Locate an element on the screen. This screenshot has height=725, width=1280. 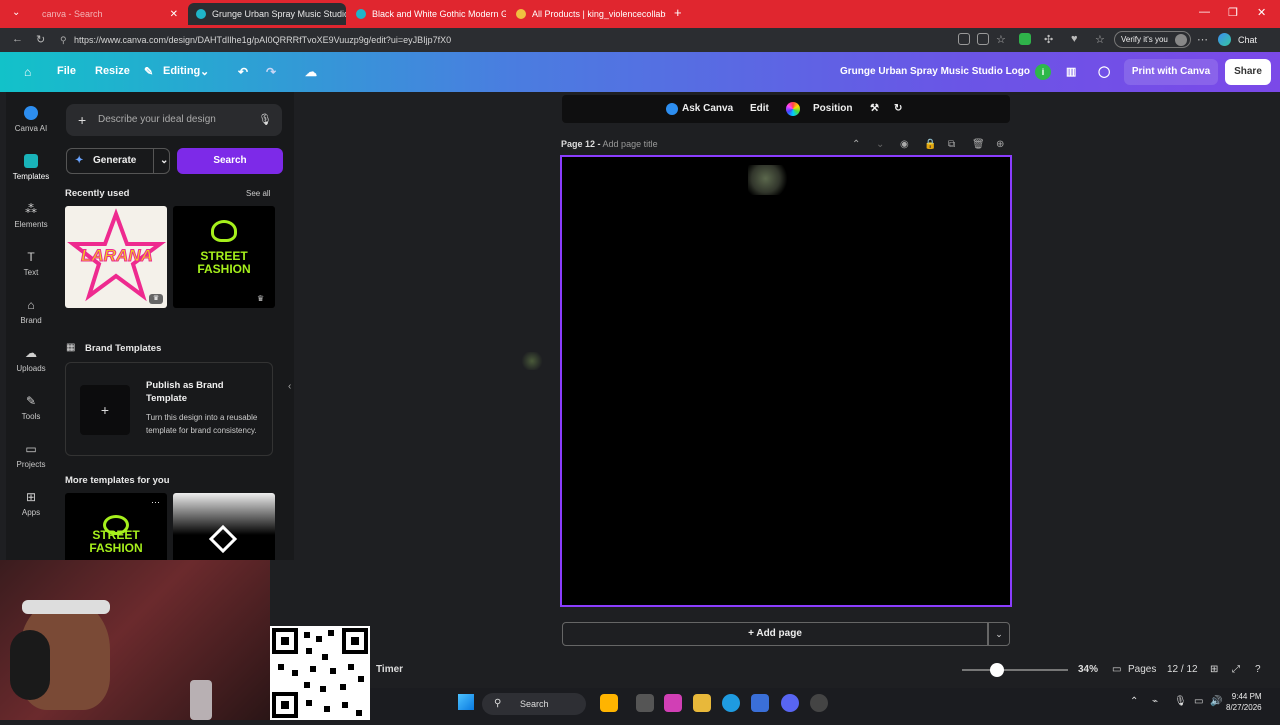
user-avatar: i is located at coordinates (1043, 72).